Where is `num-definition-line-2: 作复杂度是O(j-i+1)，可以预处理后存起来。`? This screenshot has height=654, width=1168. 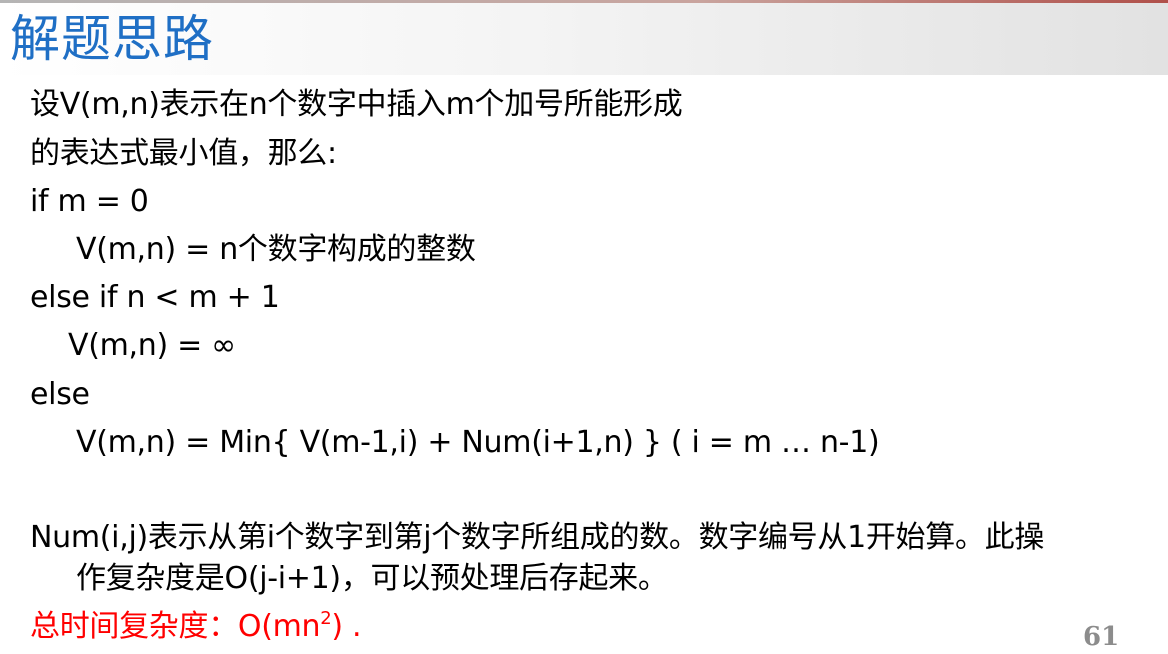 num-definition-line-2: 作复杂度是O(j-i+1)，可以预处理后存起来。 is located at coordinates (372, 578).